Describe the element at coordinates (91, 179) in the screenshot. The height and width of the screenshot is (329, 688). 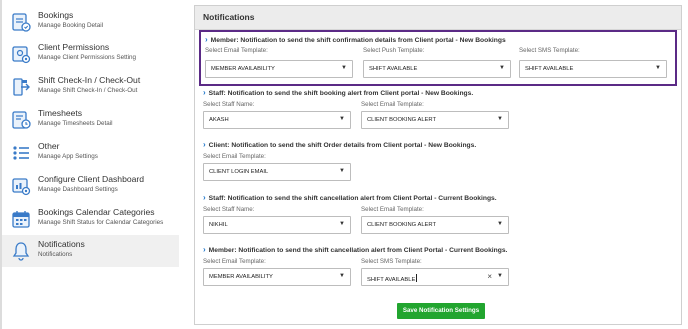
I see `sidebar-item-title: Configure Client Dashboard` at that location.